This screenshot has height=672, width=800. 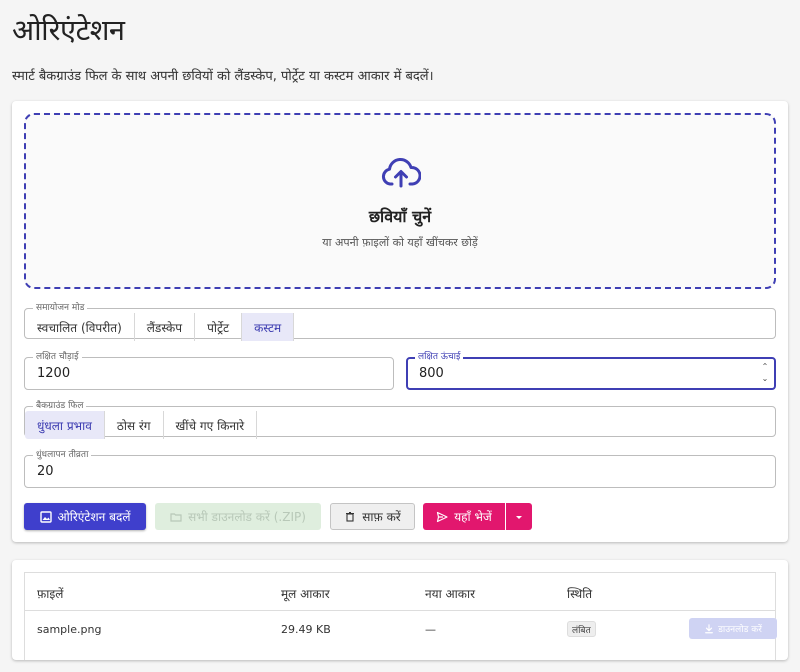 I want to click on page-title: ओरिएंटेशन, so click(x=68, y=30).